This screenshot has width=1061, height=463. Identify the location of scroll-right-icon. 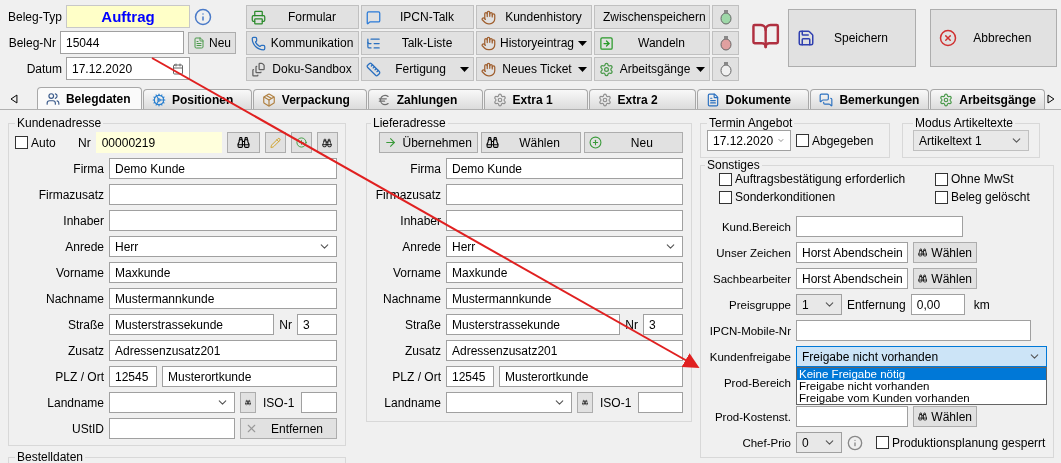
(1051, 99).